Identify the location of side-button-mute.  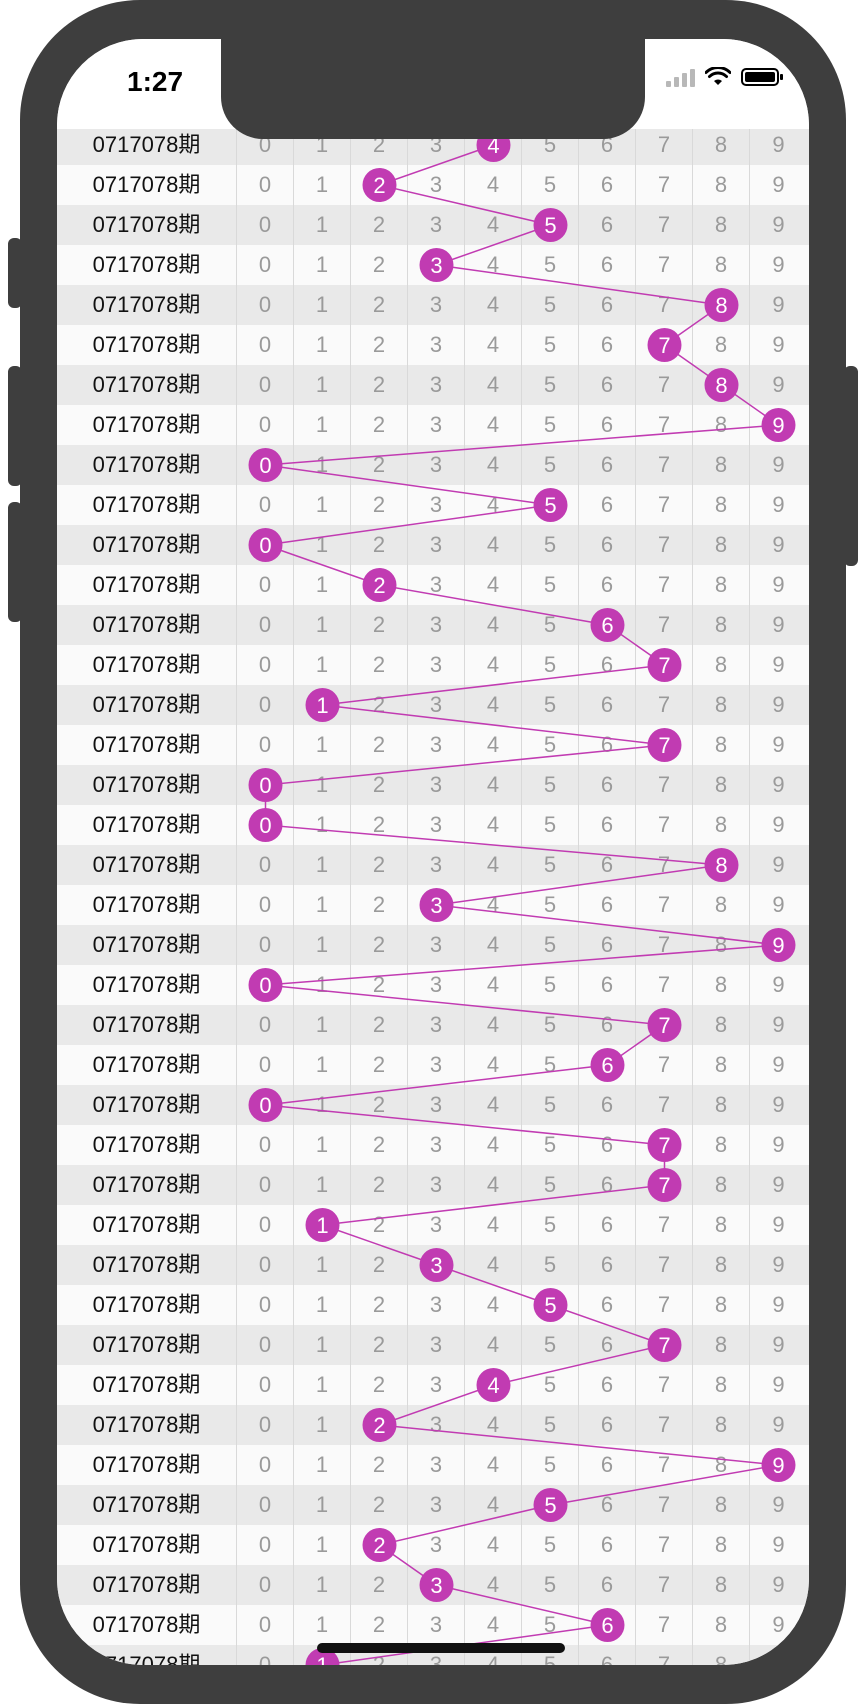
(15, 273).